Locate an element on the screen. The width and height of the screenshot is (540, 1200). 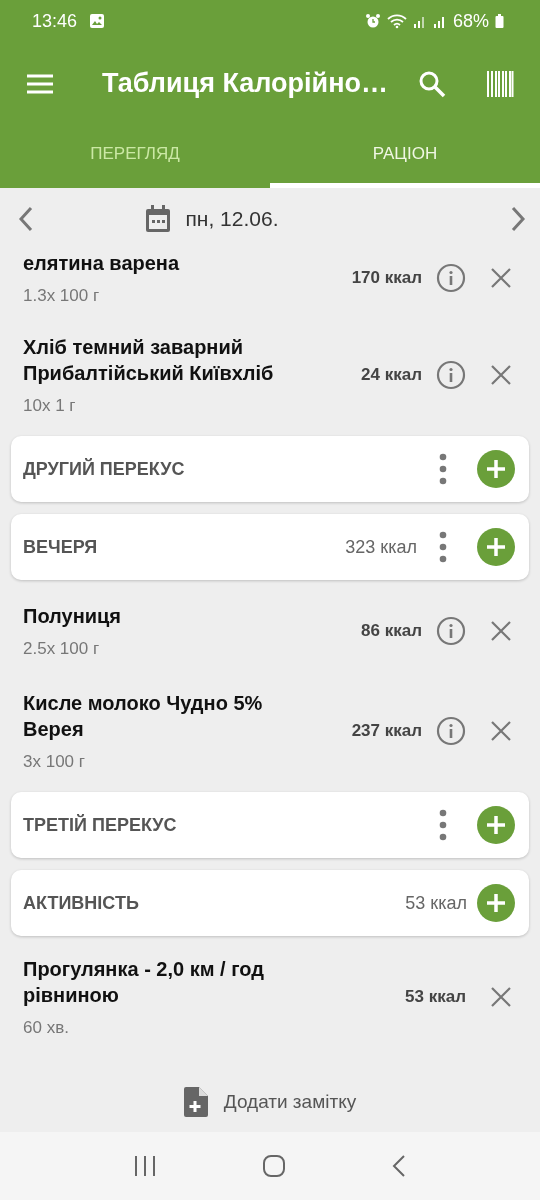
entry-calories: 170 ккал is located at coordinates (386, 278).